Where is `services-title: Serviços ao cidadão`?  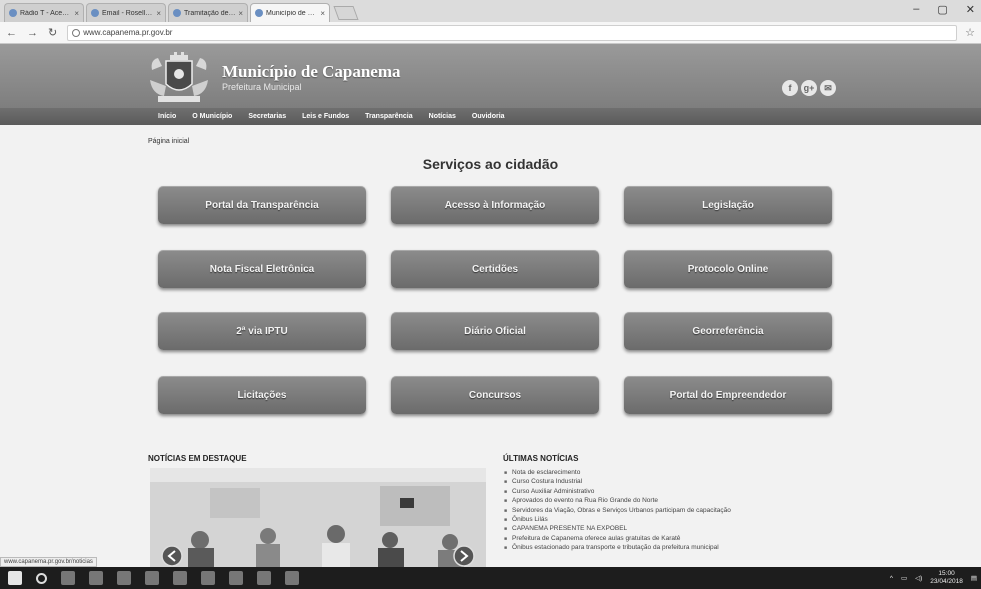
services-title: Serviços ao cidadão is located at coordinates (490, 164).